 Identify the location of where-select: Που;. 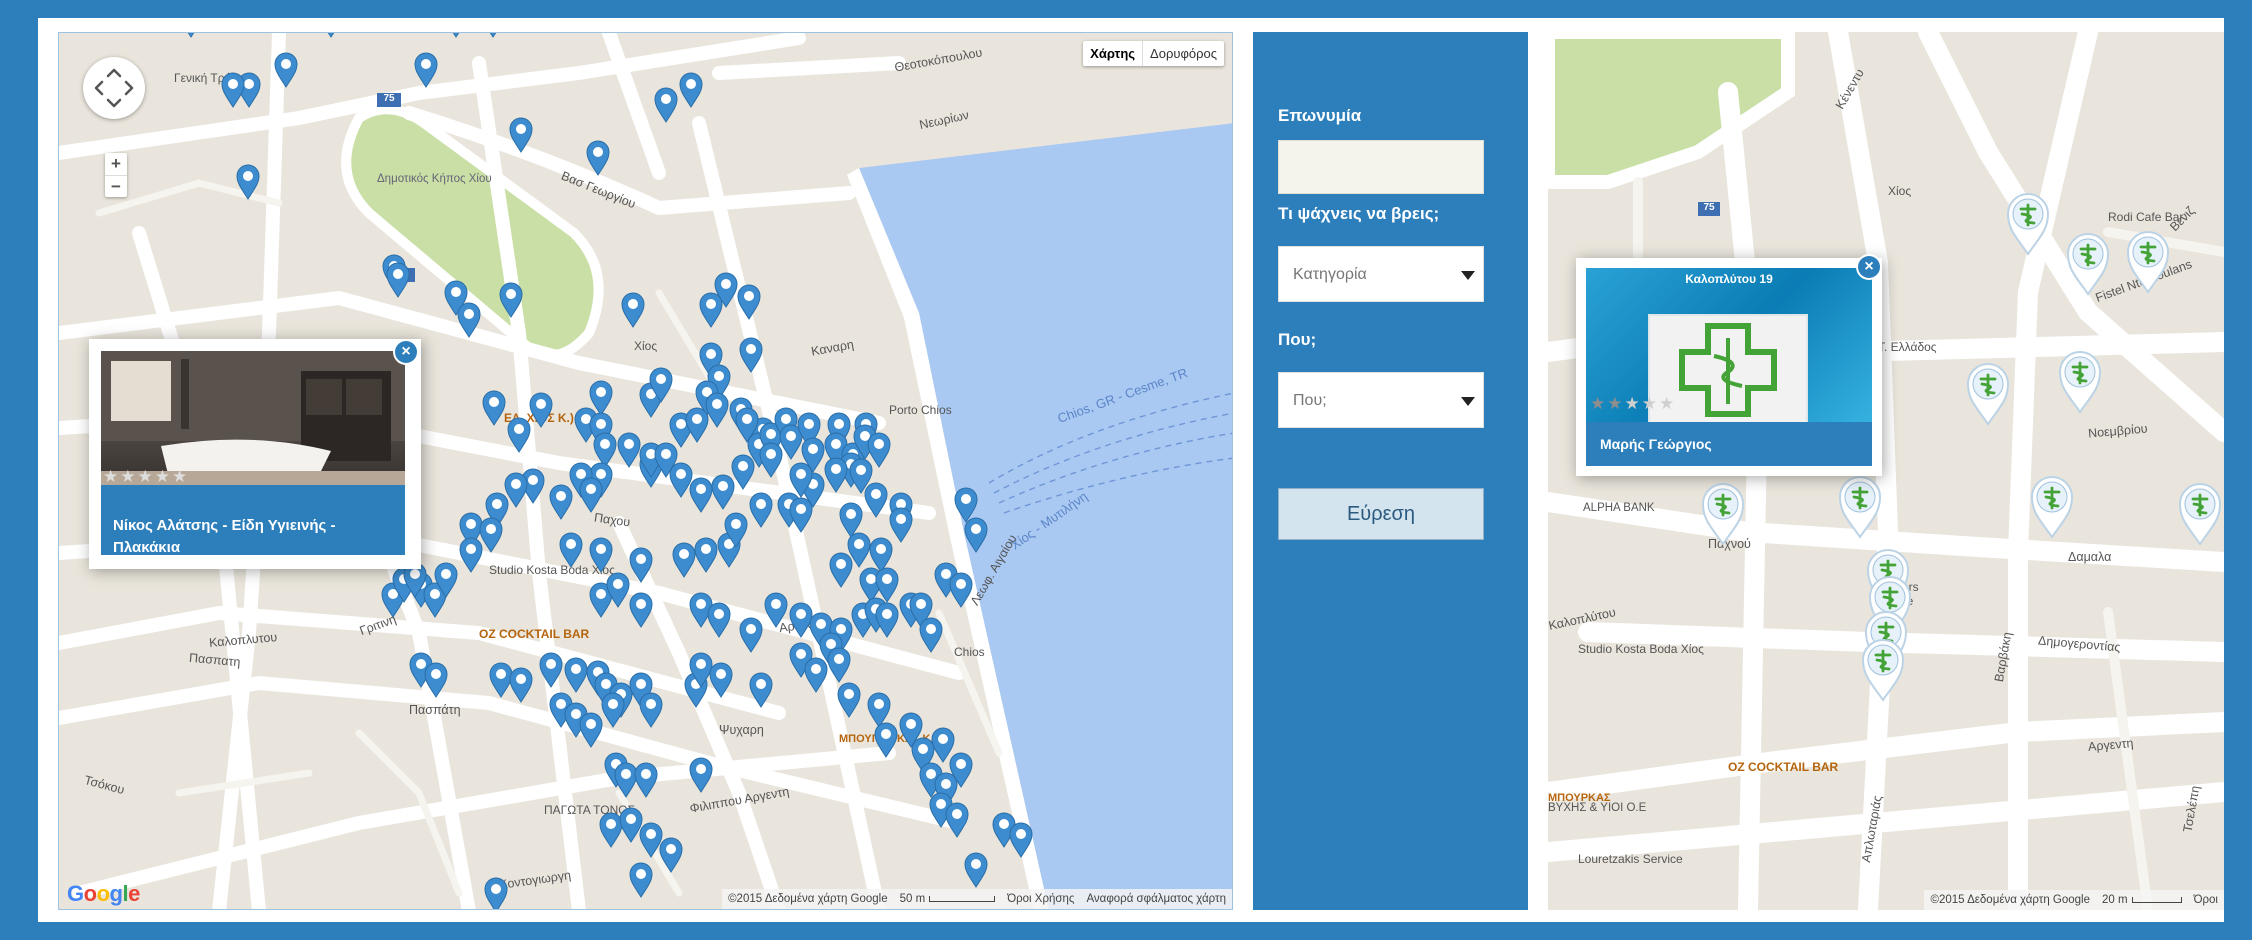
(1381, 400).